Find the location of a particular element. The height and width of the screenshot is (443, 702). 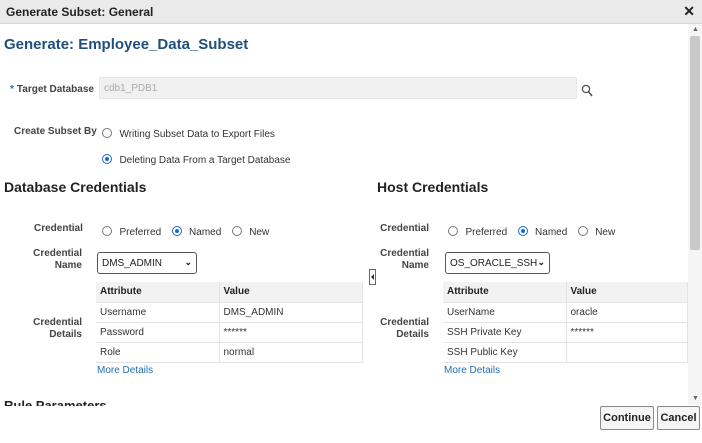

radio-label: Writing Subset Data to Export Files is located at coordinates (197, 134).